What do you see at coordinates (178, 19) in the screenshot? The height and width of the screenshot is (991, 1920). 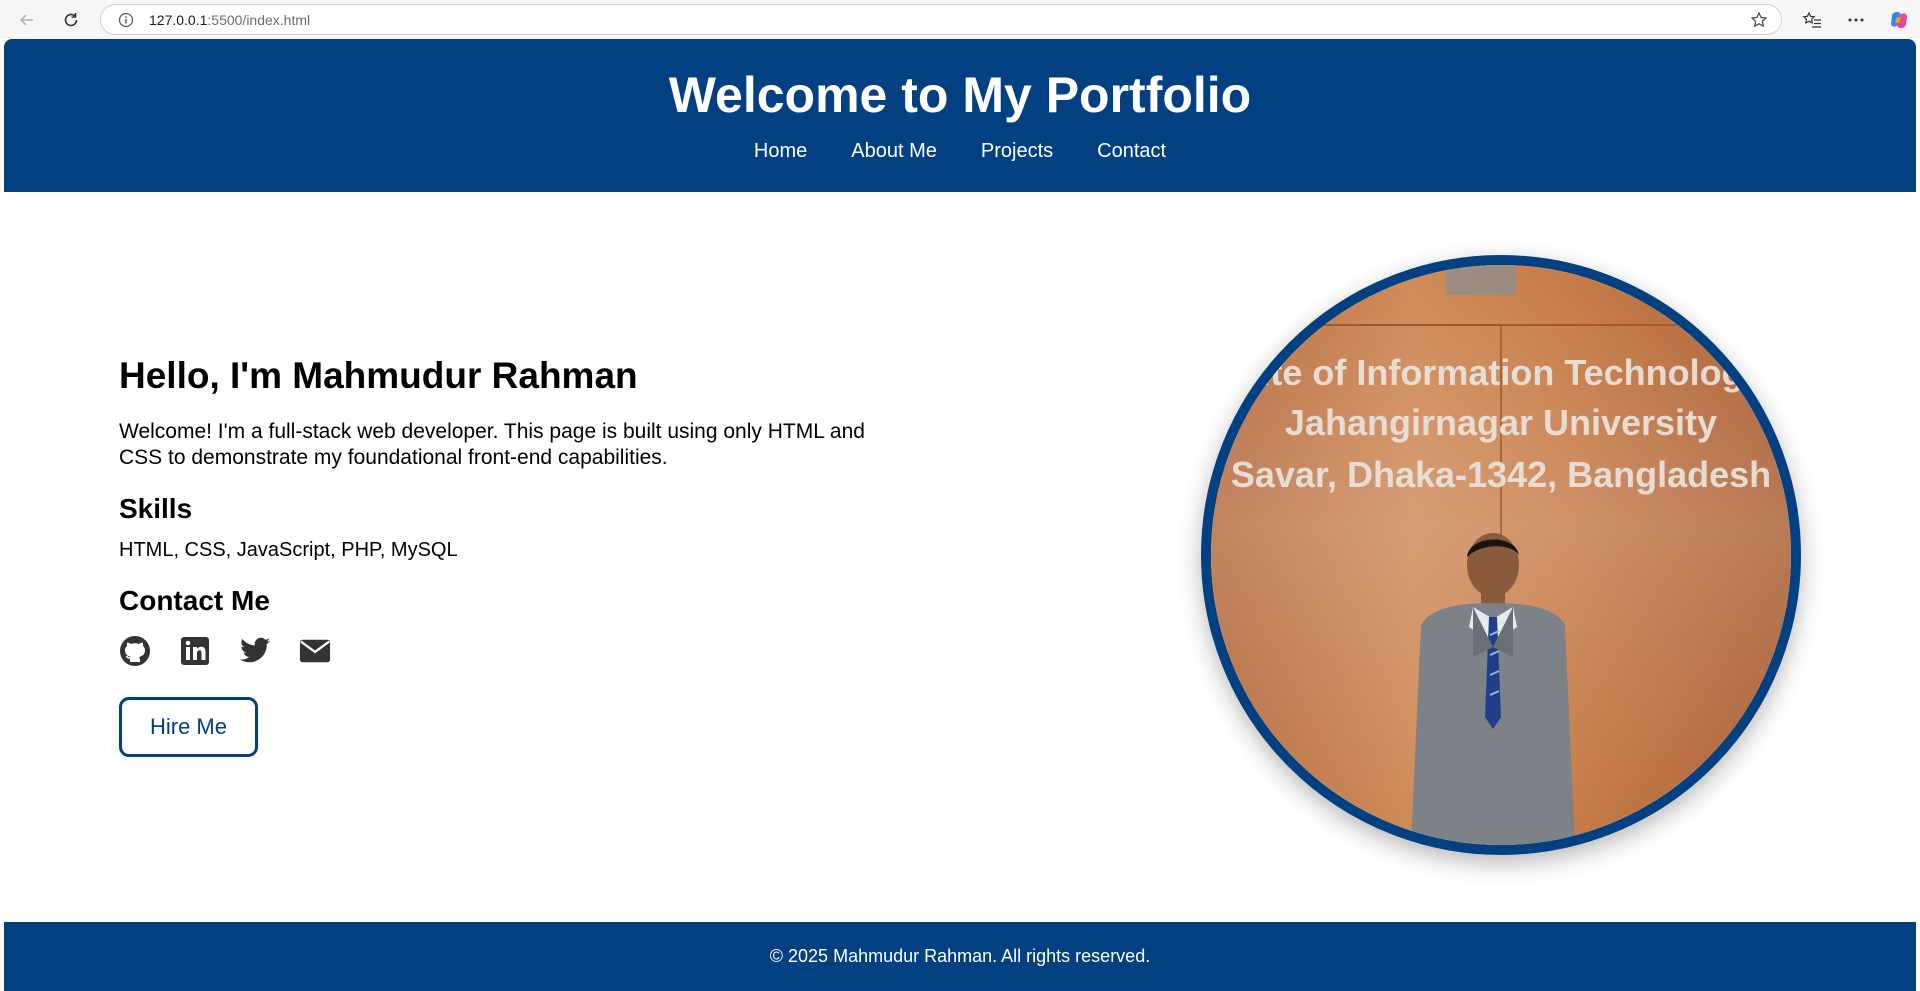 I see `url-host: 127.0.0.1` at bounding box center [178, 19].